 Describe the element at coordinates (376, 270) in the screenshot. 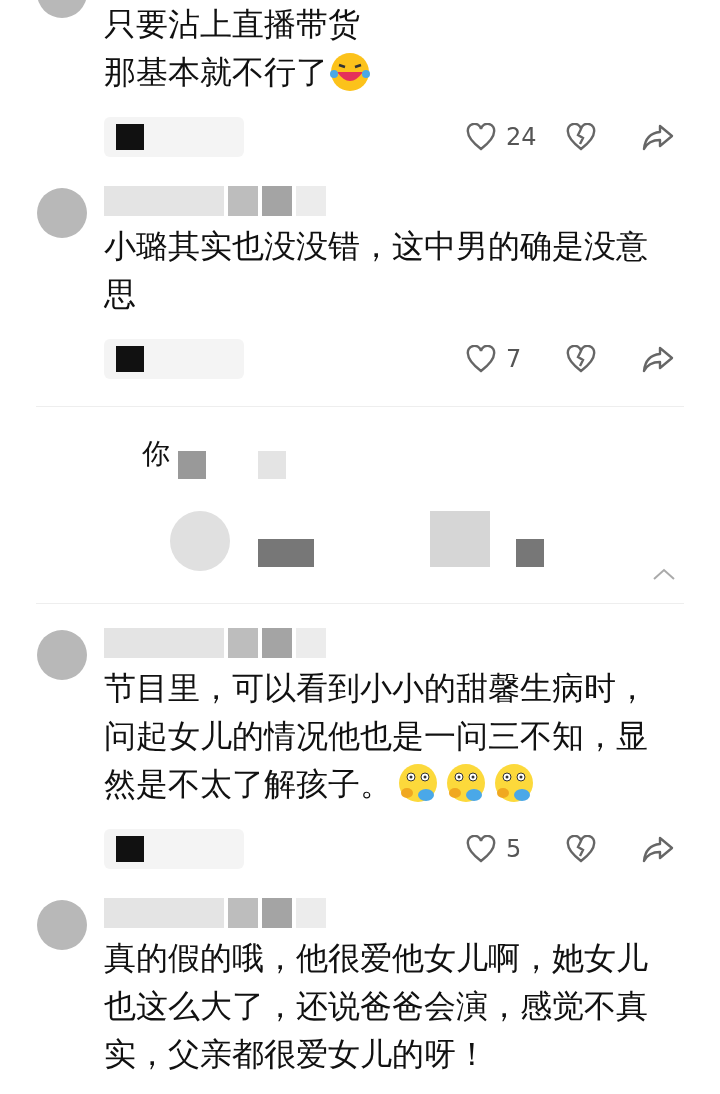

I see `comment-text: 小璐其实也没没错，这中男的确是没意思` at that location.